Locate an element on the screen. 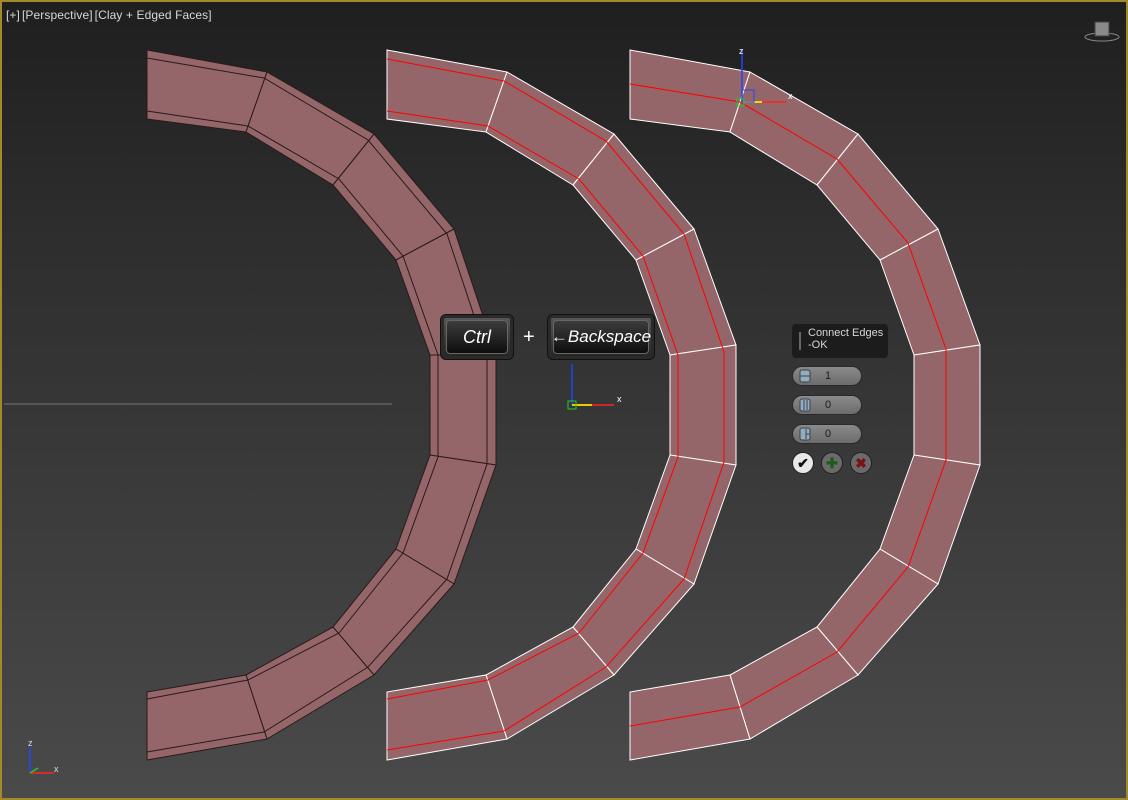 The image size is (1128, 800). segments-value: 1 is located at coordinates (828, 376).